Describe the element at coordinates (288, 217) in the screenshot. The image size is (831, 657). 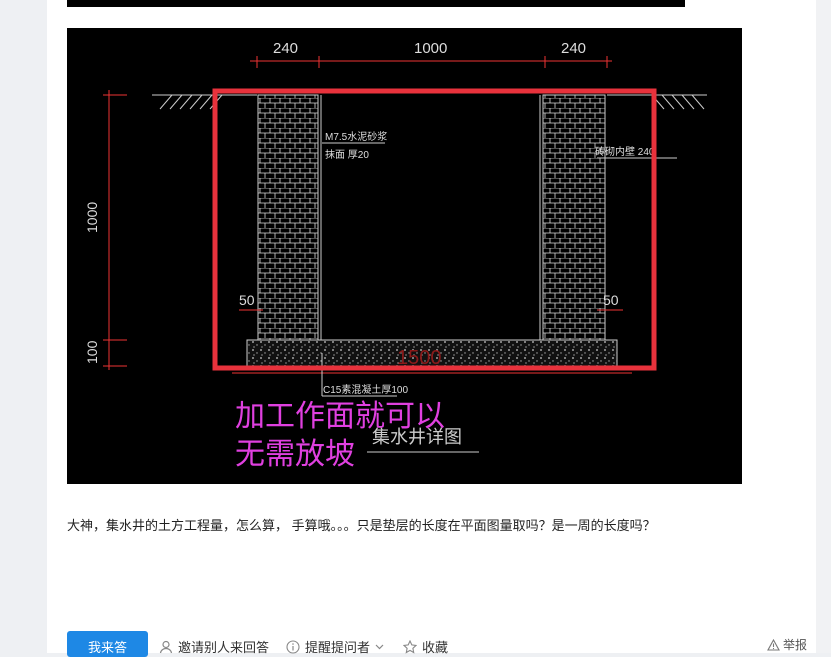
I see `left-brick-wall` at that location.